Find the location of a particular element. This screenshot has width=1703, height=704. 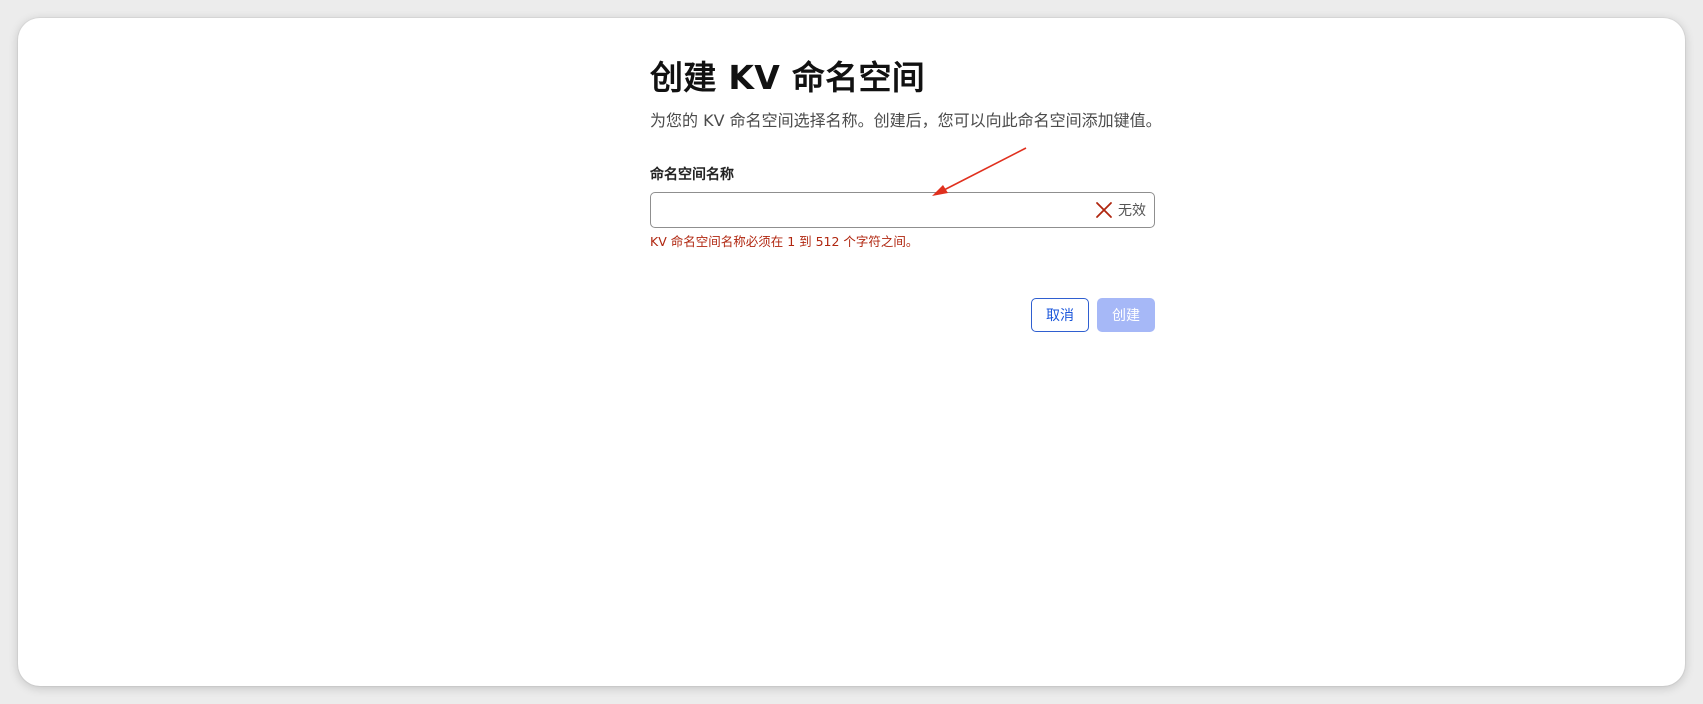

close-x-icon is located at coordinates (1104, 210).